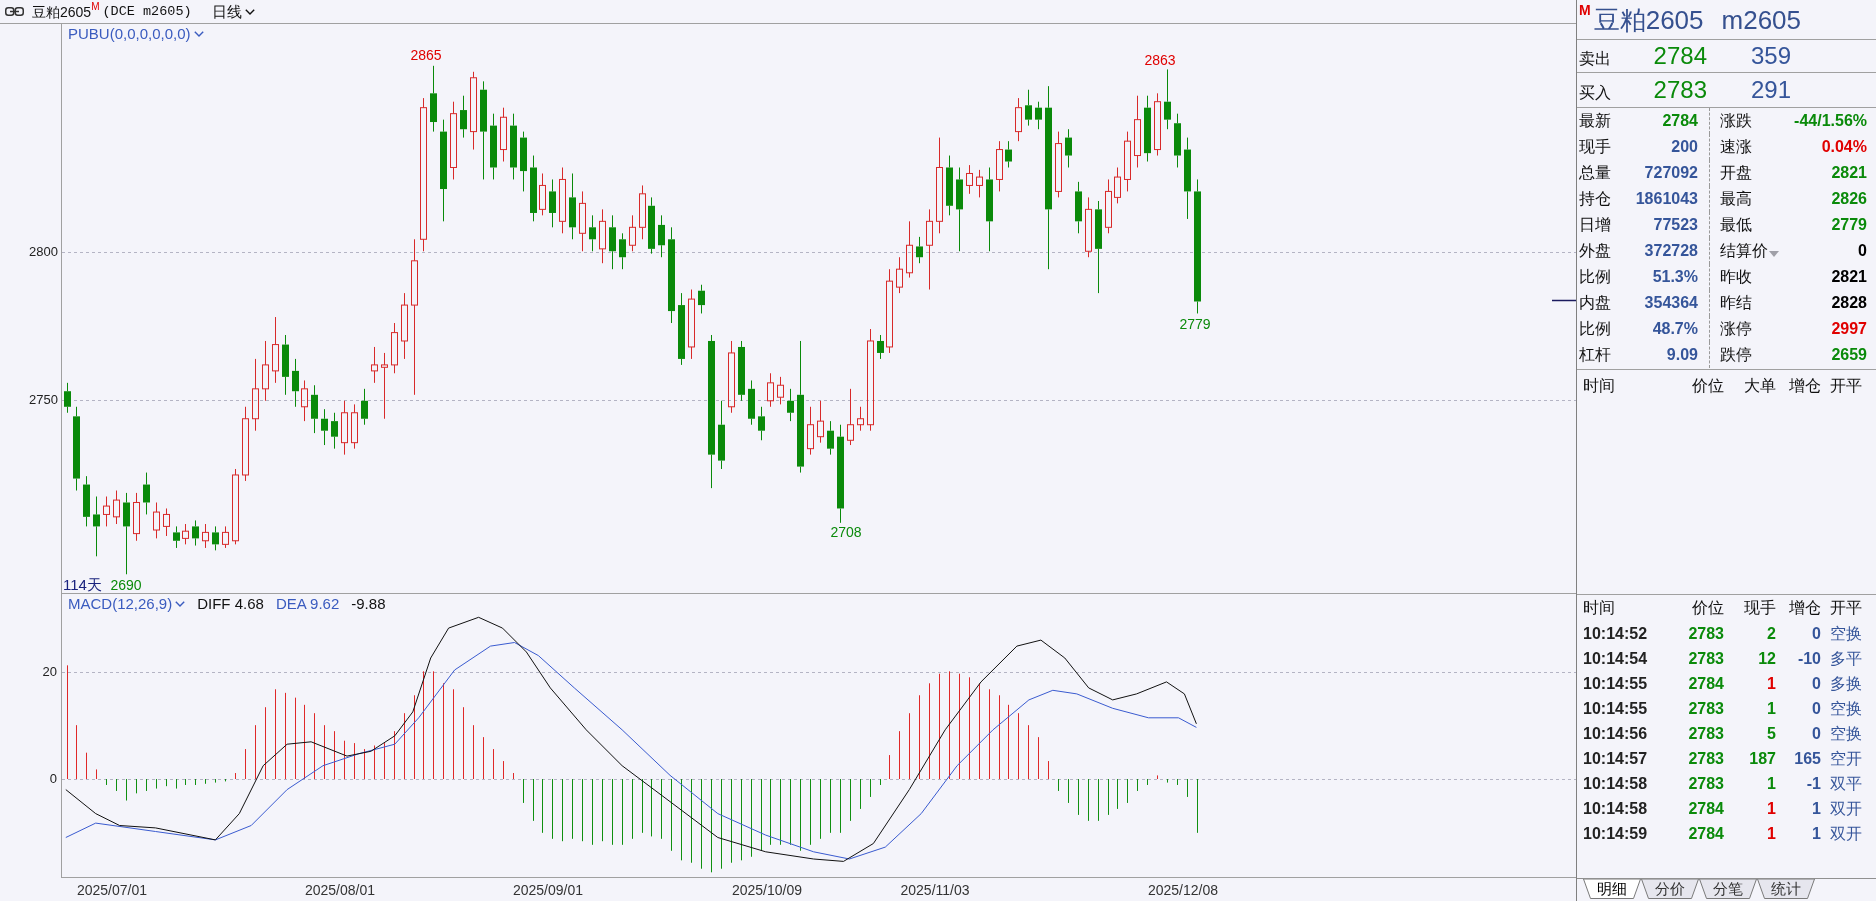 The width and height of the screenshot is (1876, 901). What do you see at coordinates (1736, 225) in the screenshot?
I see `stat-label: 最低` at bounding box center [1736, 225].